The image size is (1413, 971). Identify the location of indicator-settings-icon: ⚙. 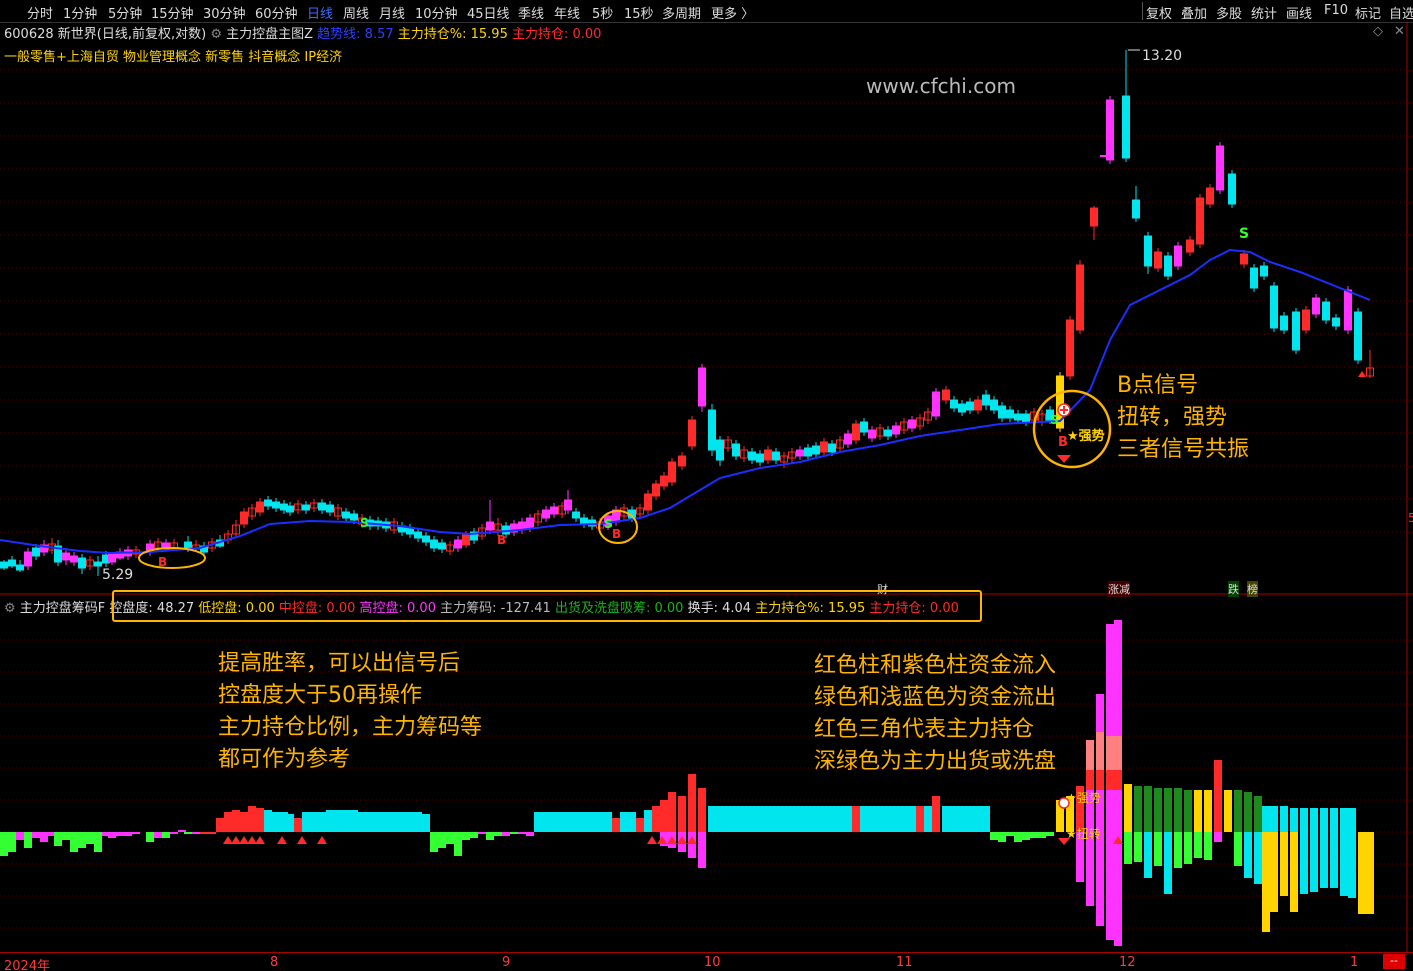
(10, 608).